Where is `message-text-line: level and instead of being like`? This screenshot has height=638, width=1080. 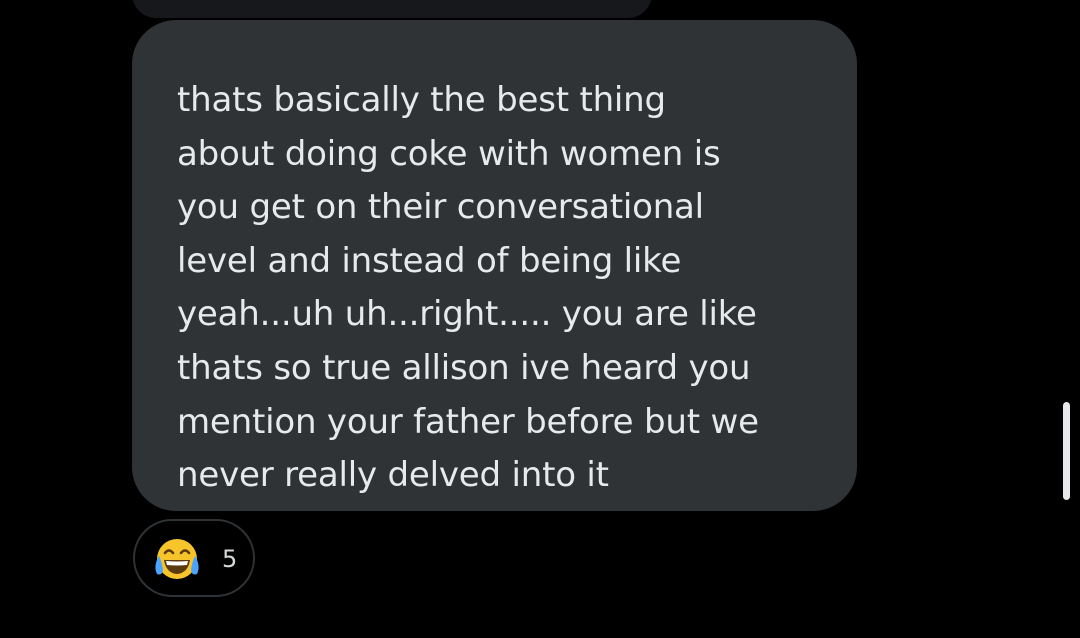 message-text-line: level and instead of being like is located at coordinates (429, 260).